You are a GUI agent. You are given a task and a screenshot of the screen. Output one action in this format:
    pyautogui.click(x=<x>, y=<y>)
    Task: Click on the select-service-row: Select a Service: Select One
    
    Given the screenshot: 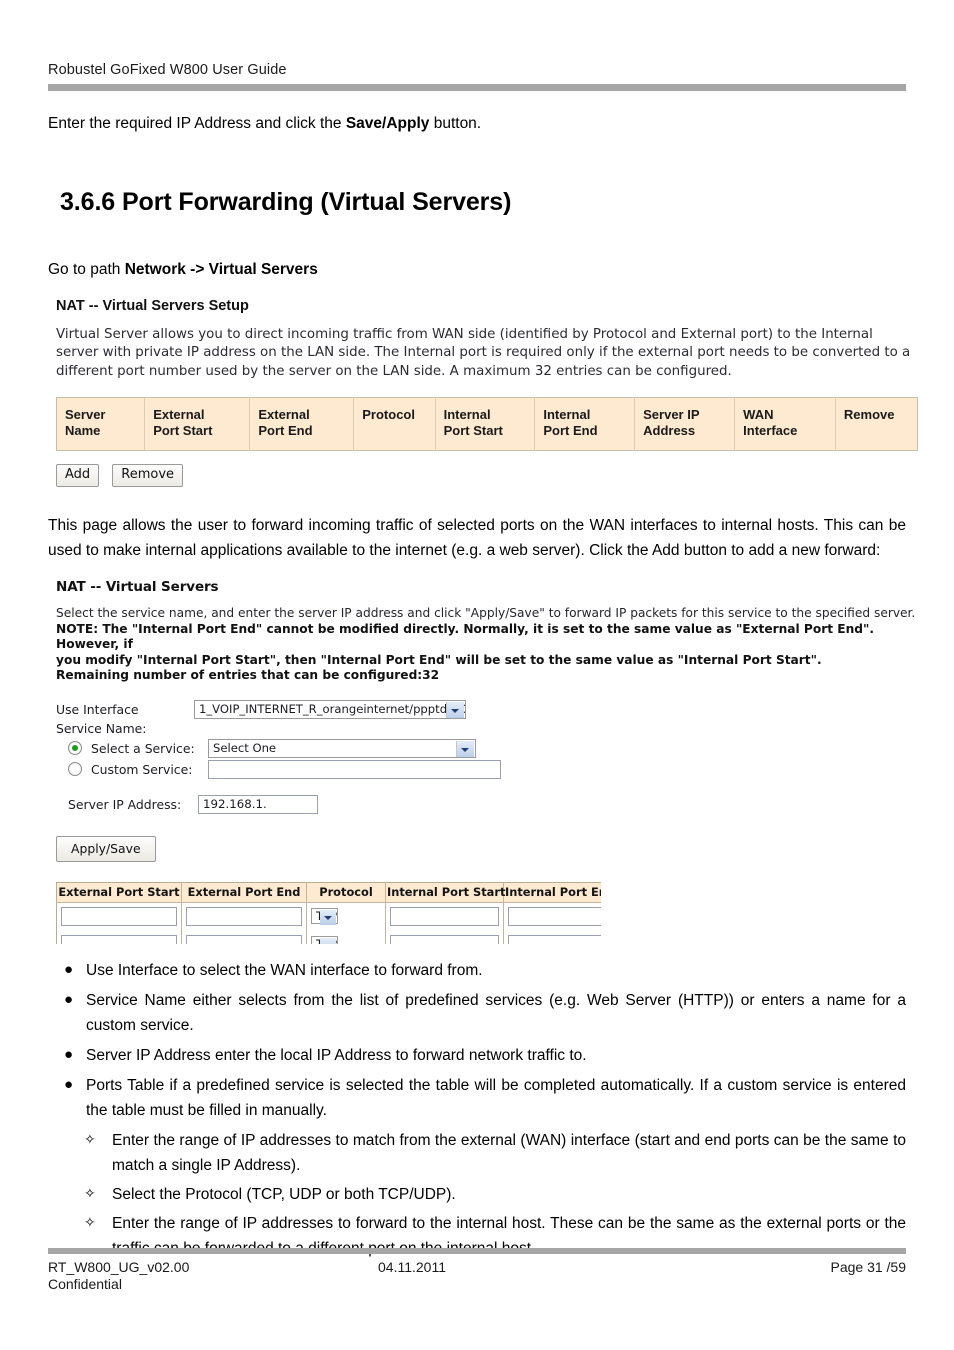 What is the action you would take?
    pyautogui.click(x=487, y=748)
    